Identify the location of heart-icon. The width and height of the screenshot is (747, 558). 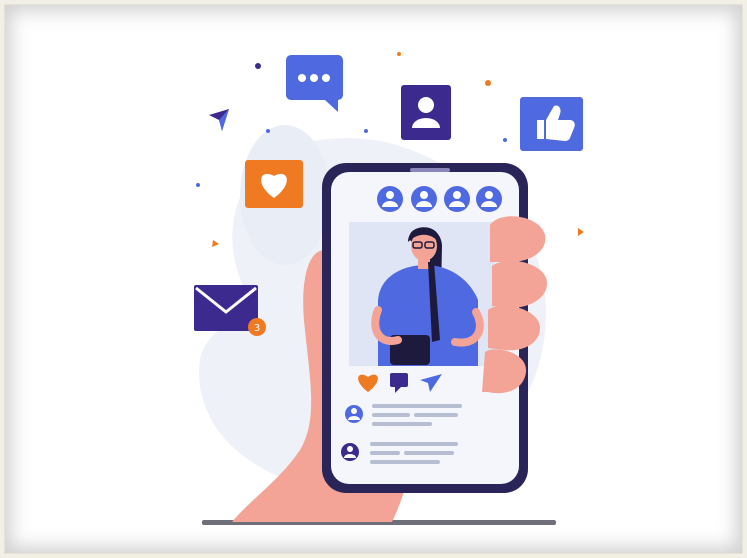
(274, 184).